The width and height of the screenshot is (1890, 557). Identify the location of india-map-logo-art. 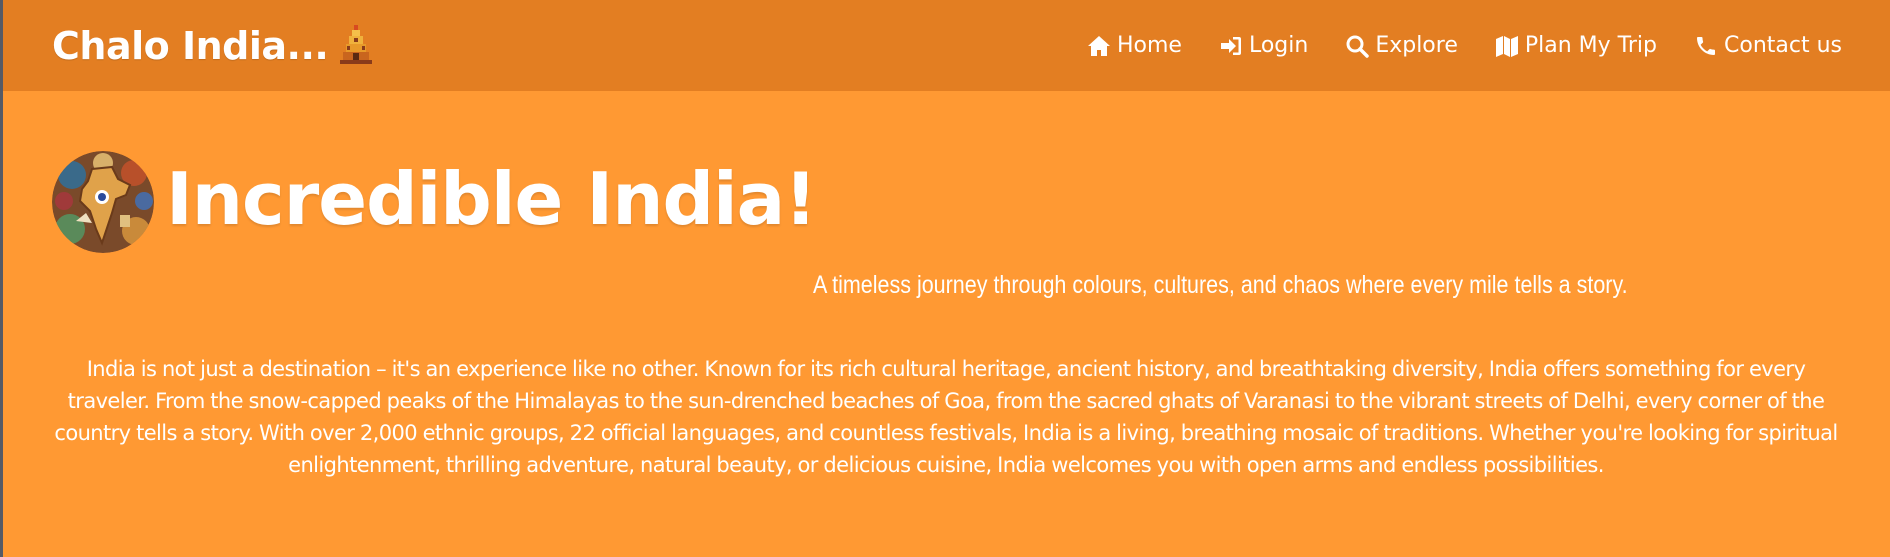
(103, 202).